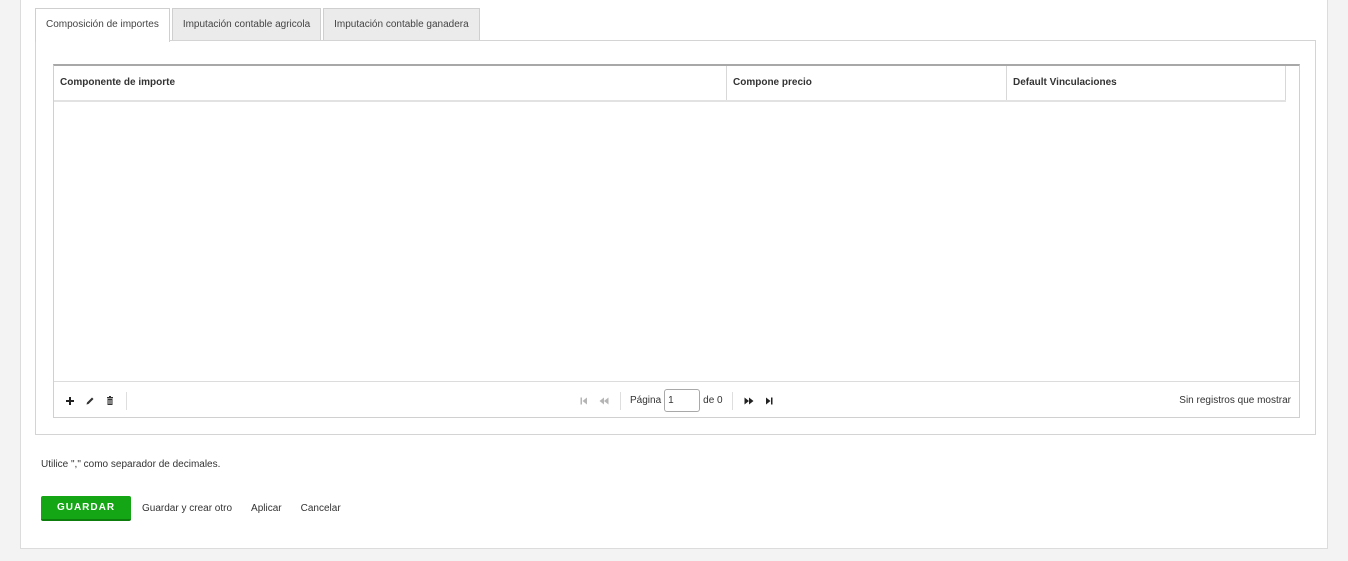 This screenshot has width=1348, height=561. What do you see at coordinates (604, 401) in the screenshot?
I see `previous-page-icon` at bounding box center [604, 401].